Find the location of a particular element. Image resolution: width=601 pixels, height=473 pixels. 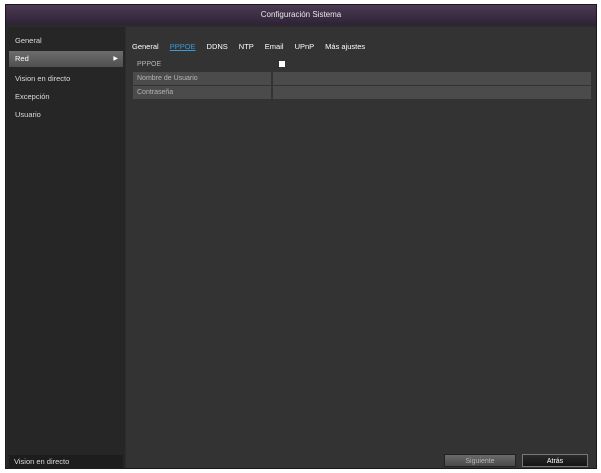

tab-mas-ajustes: Más ajustes is located at coordinates (345, 47).